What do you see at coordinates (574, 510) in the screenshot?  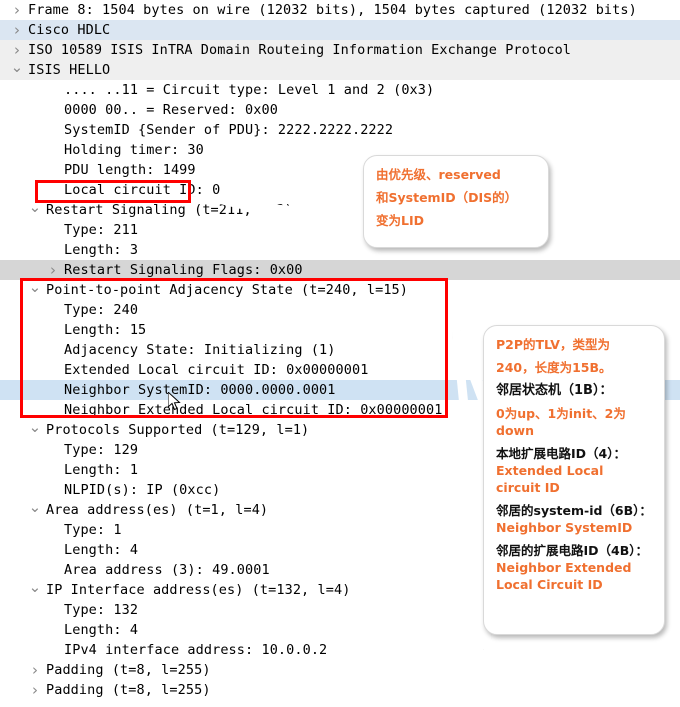 I see `callout-2-neighbor-systemid-heading: 邻居的system-id（6B）：` at bounding box center [574, 510].